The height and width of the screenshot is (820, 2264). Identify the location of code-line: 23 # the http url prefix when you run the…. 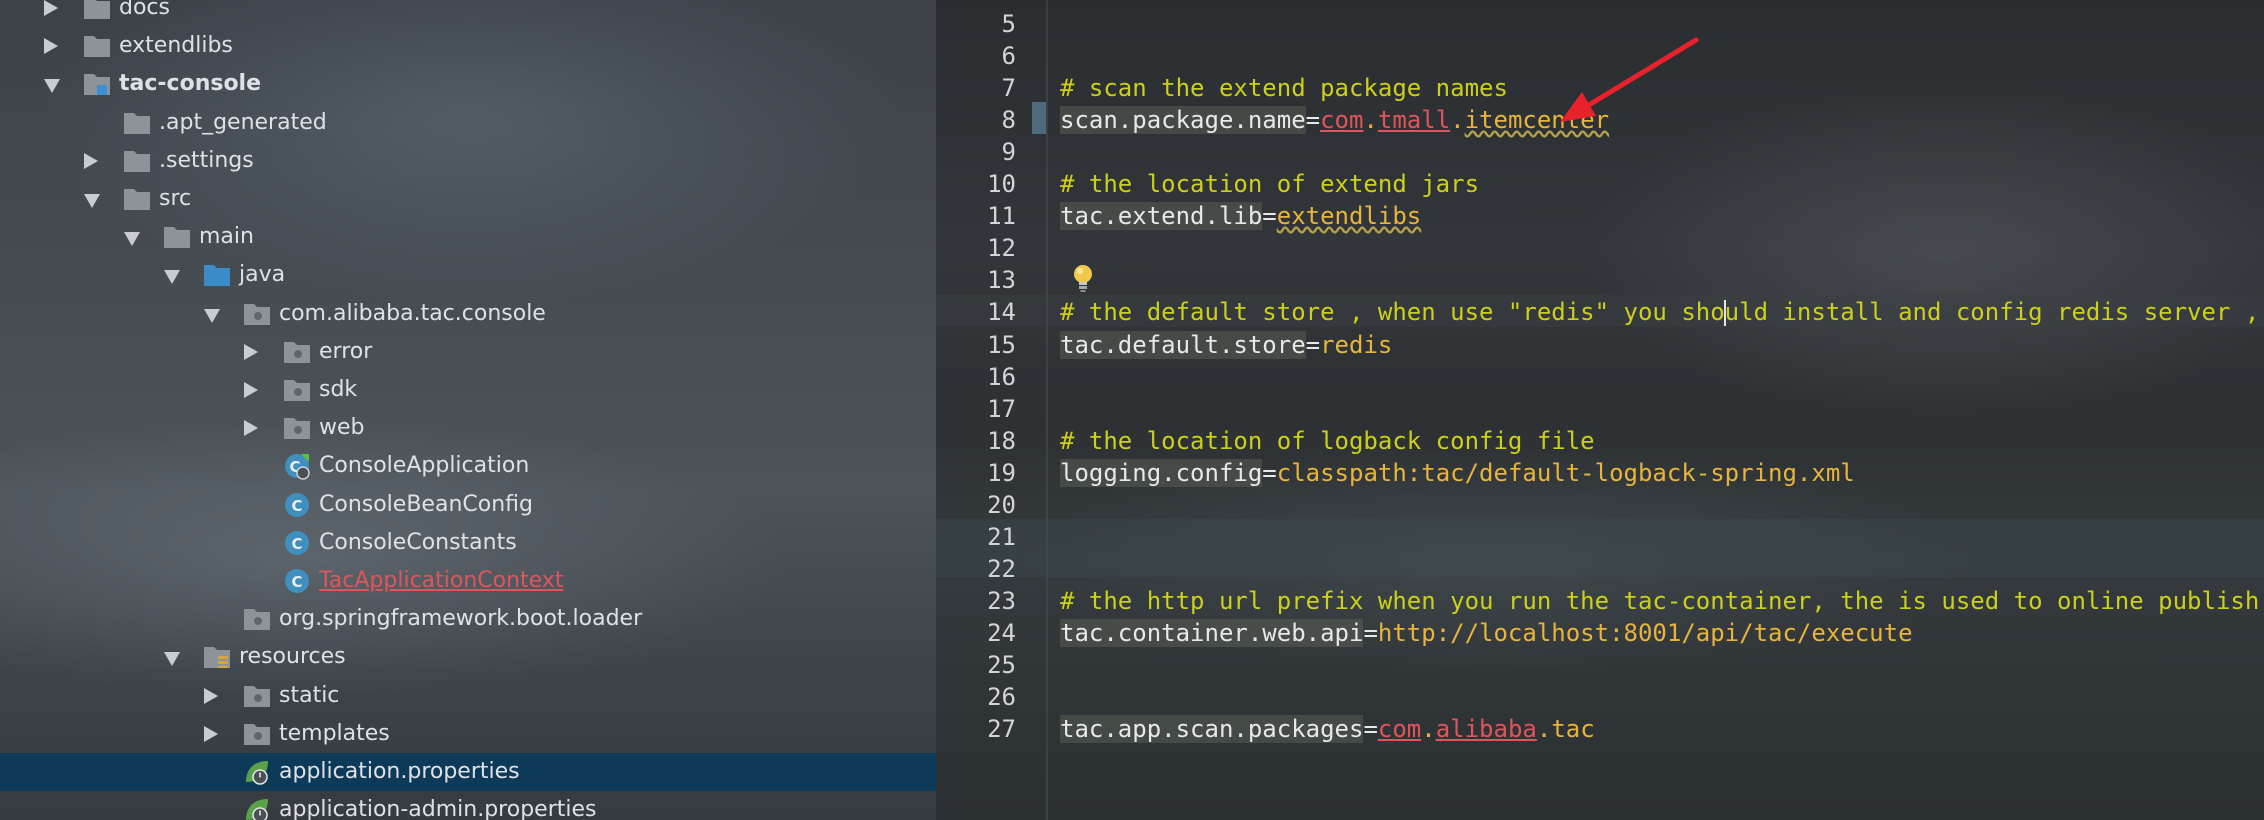
(1600, 601).